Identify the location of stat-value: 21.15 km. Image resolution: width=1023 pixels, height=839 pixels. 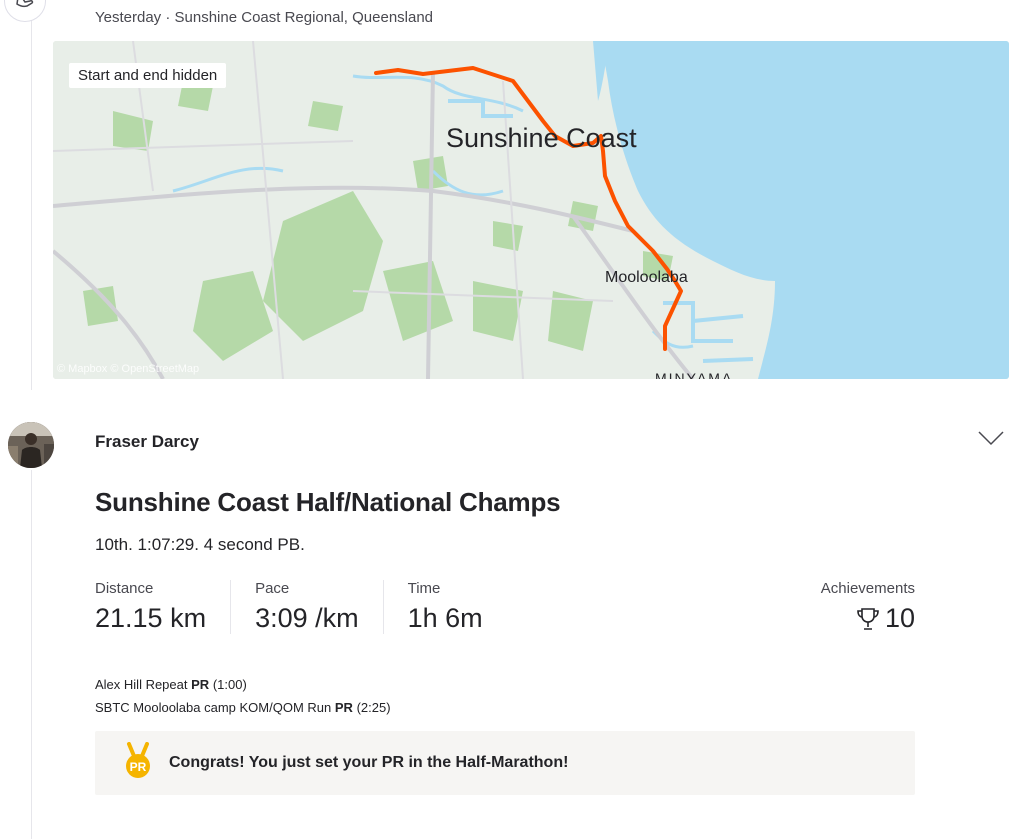
(151, 618).